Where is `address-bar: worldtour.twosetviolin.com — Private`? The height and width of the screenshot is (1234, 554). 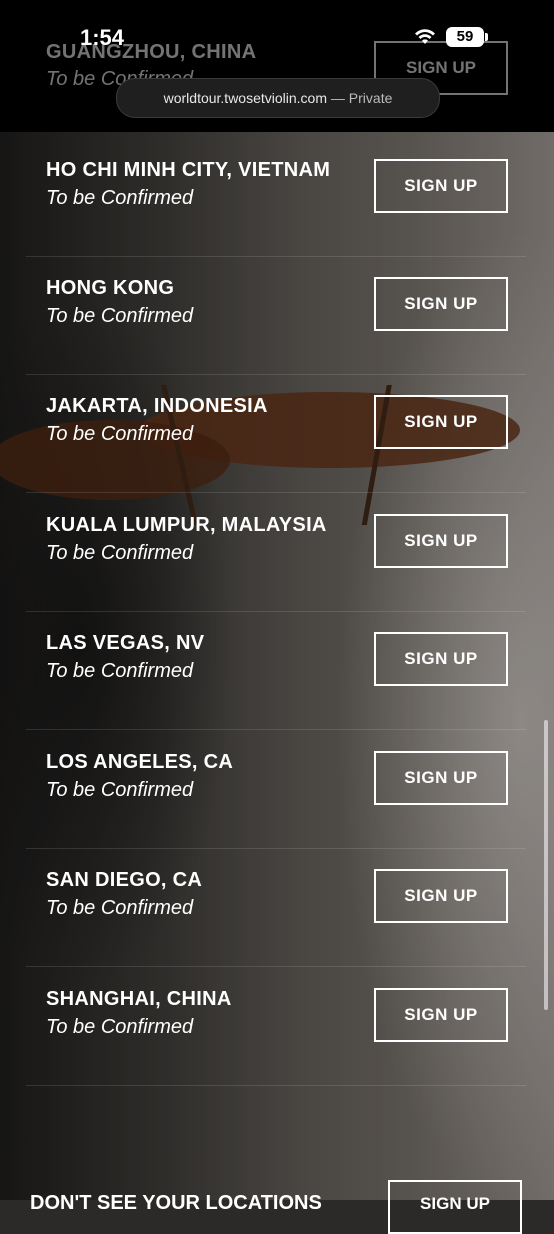 address-bar: worldtour.twosetviolin.com — Private is located at coordinates (278, 98).